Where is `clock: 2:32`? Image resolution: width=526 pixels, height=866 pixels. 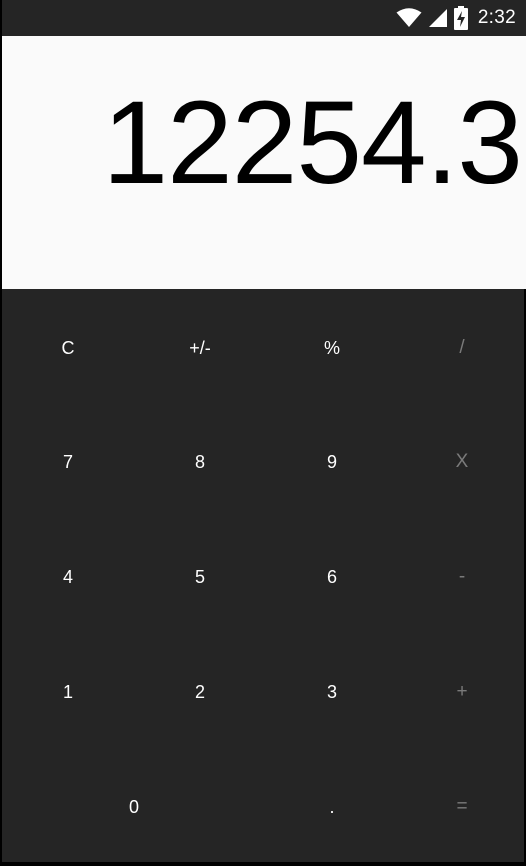 clock: 2:32 is located at coordinates (496, 17).